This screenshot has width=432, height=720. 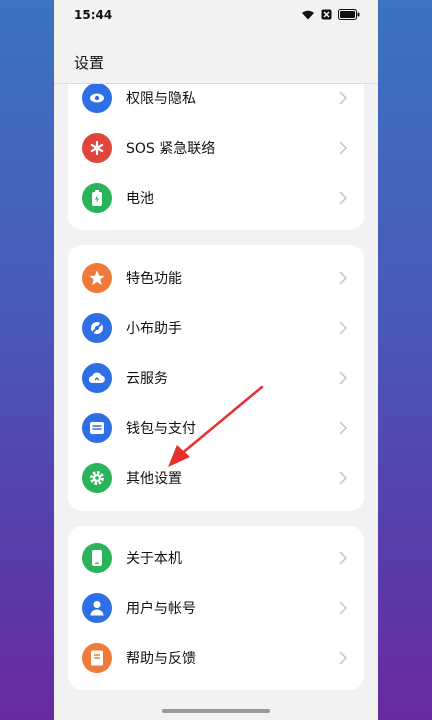 I want to click on status-bar: 15:44, so click(x=216, y=15).